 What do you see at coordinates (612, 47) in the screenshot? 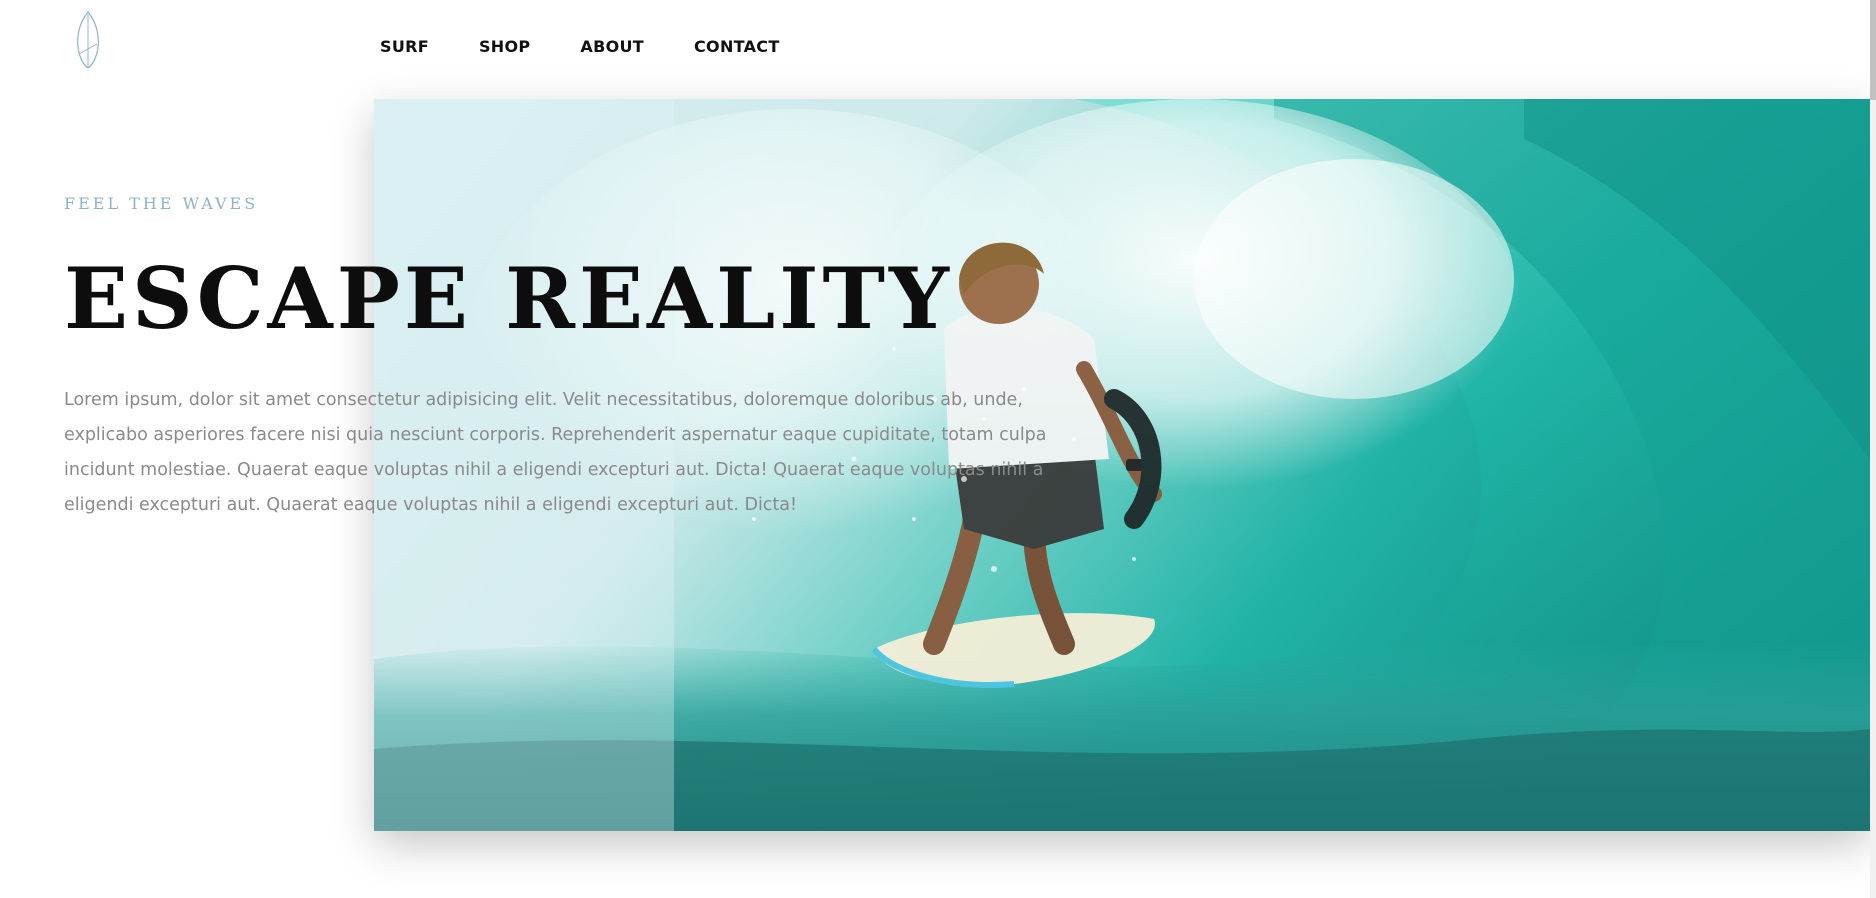
I see `nav-link-about: ABOUT` at bounding box center [612, 47].